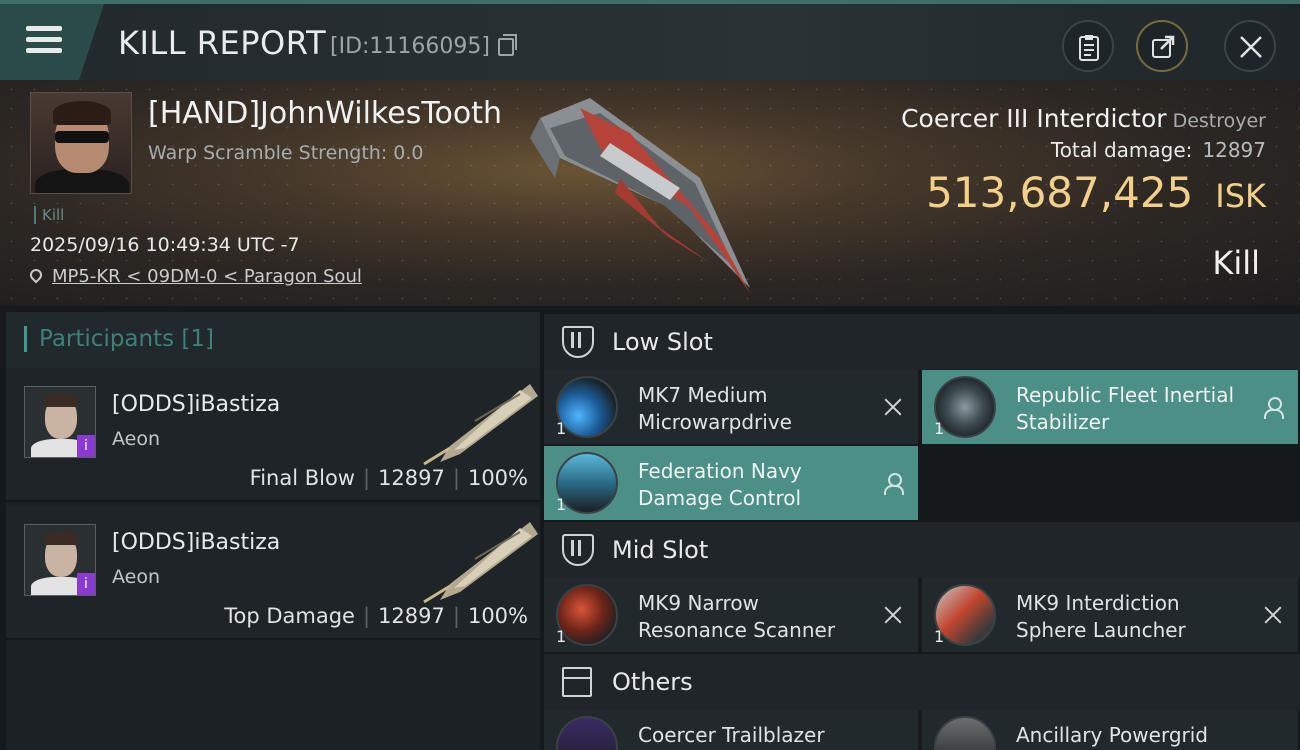  I want to click on copy-icon, so click(507, 45).